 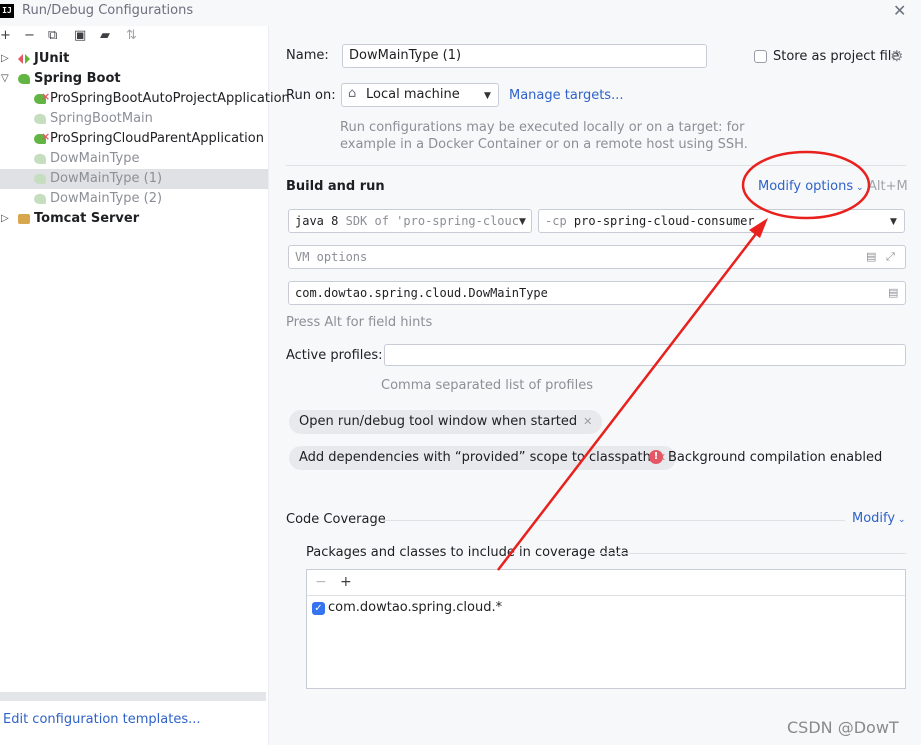 What do you see at coordinates (52, 58) in the screenshot?
I see `tree-item-label: JUnit` at bounding box center [52, 58].